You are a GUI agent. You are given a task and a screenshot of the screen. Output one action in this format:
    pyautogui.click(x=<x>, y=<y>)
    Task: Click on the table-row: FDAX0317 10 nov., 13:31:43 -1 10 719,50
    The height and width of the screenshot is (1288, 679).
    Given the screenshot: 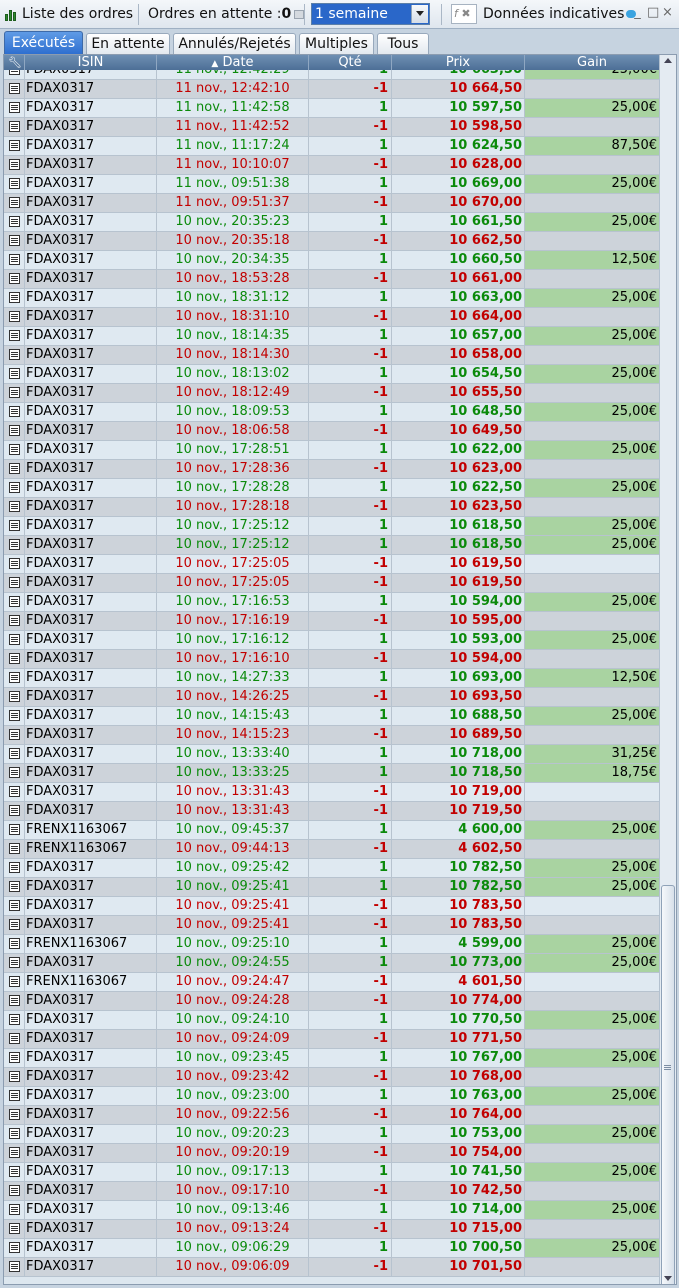 What is the action you would take?
    pyautogui.click(x=331, y=811)
    